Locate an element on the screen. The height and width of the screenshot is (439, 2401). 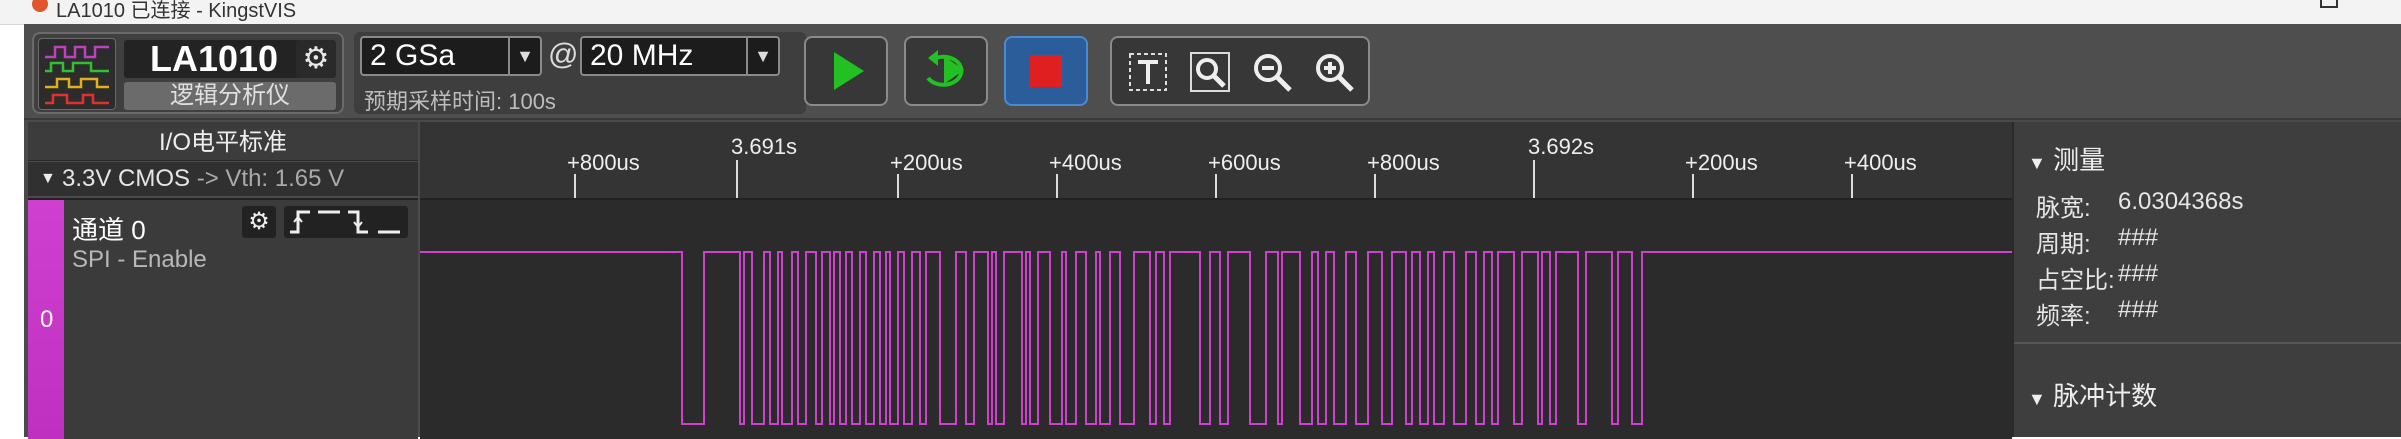
channel-color-bar: 0 is located at coordinates (46, 319).